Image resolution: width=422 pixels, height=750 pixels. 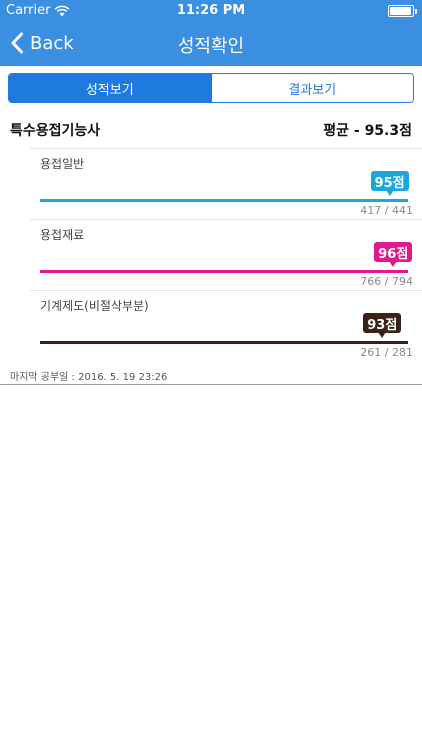 What do you see at coordinates (226, 325) in the screenshot?
I see `subject-item: 기계제도(비절삭부분) 93점 261 / 281` at bounding box center [226, 325].